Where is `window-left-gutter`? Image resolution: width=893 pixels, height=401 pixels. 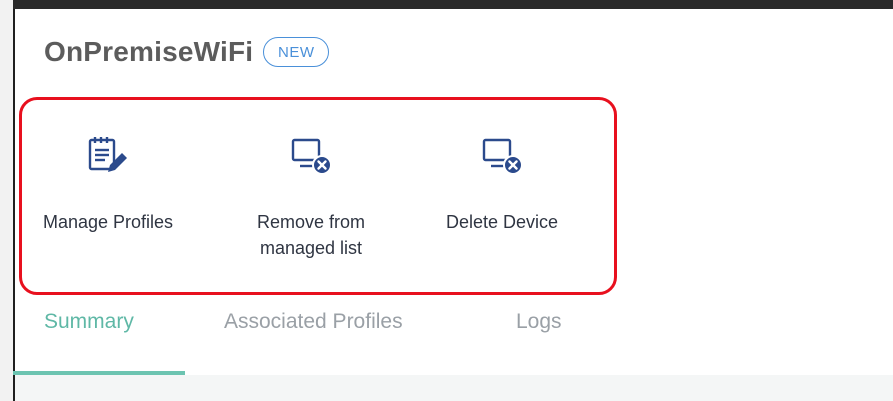 window-left-gutter is located at coordinates (6, 200).